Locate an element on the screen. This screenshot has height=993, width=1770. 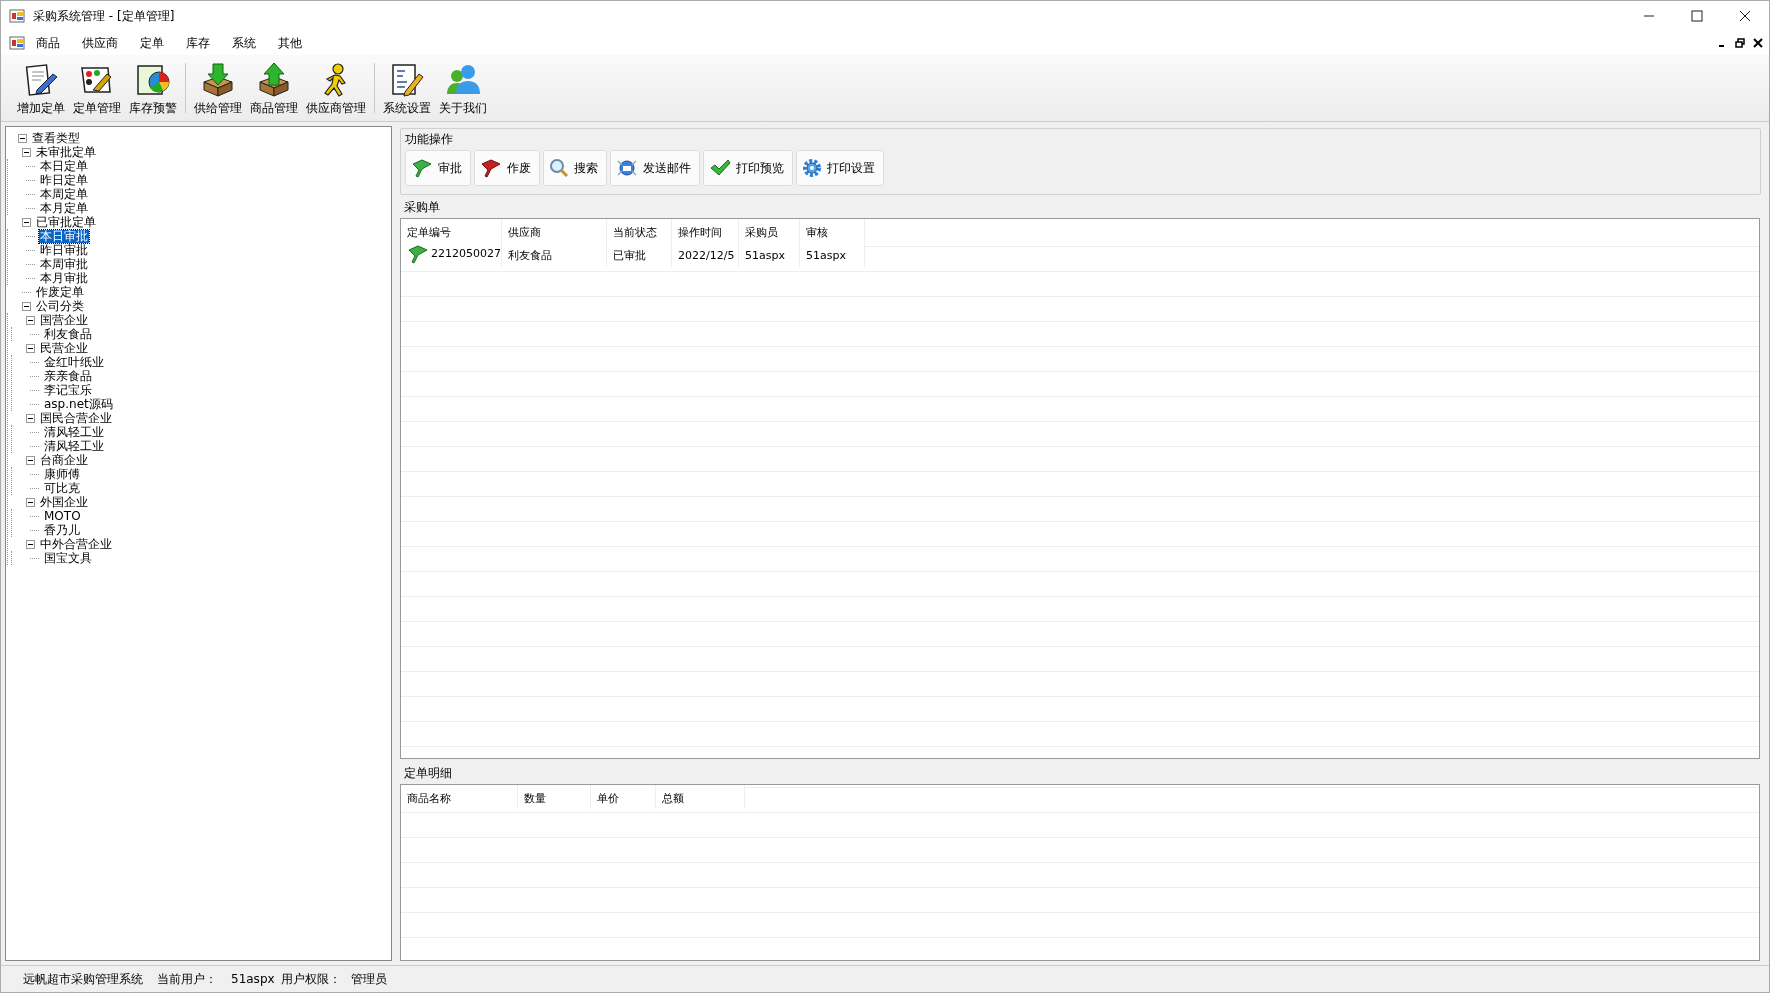
restore-icon is located at coordinates (1740, 43).